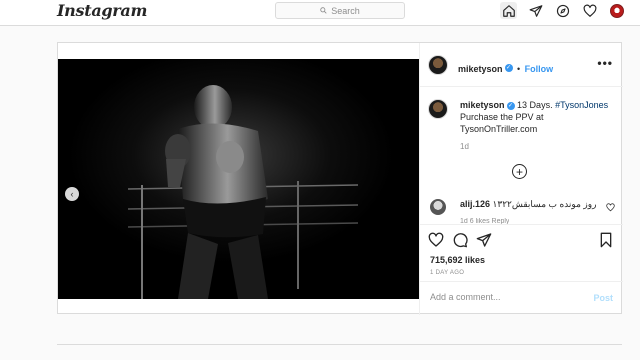 Image resolution: width=640 pixels, height=360 pixels. Describe the element at coordinates (535, 10) in the screenshot. I see `direct-icon` at that location.